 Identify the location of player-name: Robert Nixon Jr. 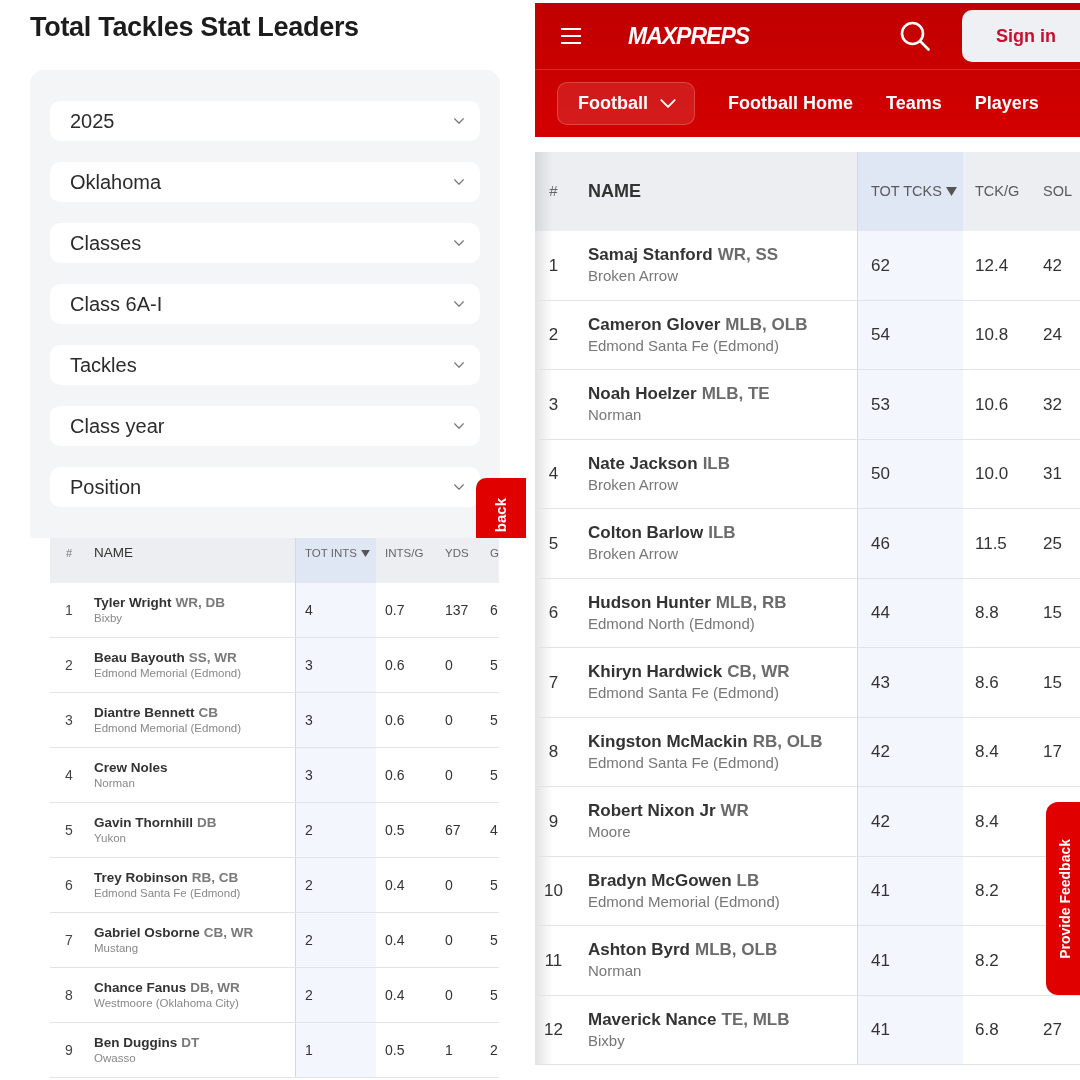
(652, 811).